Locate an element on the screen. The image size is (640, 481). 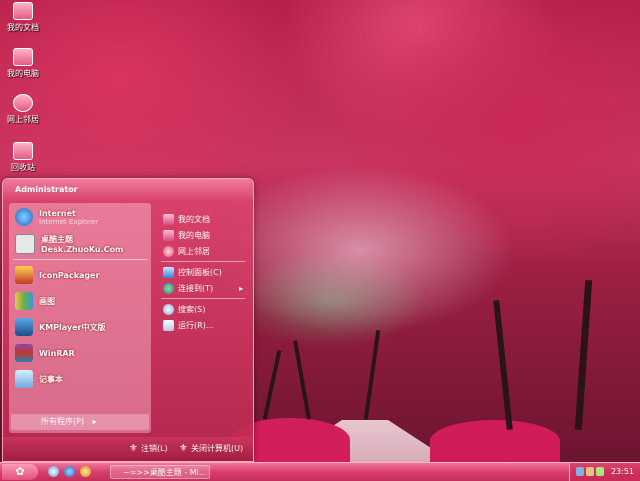
program-title: IconPackager is located at coordinates (69, 275).